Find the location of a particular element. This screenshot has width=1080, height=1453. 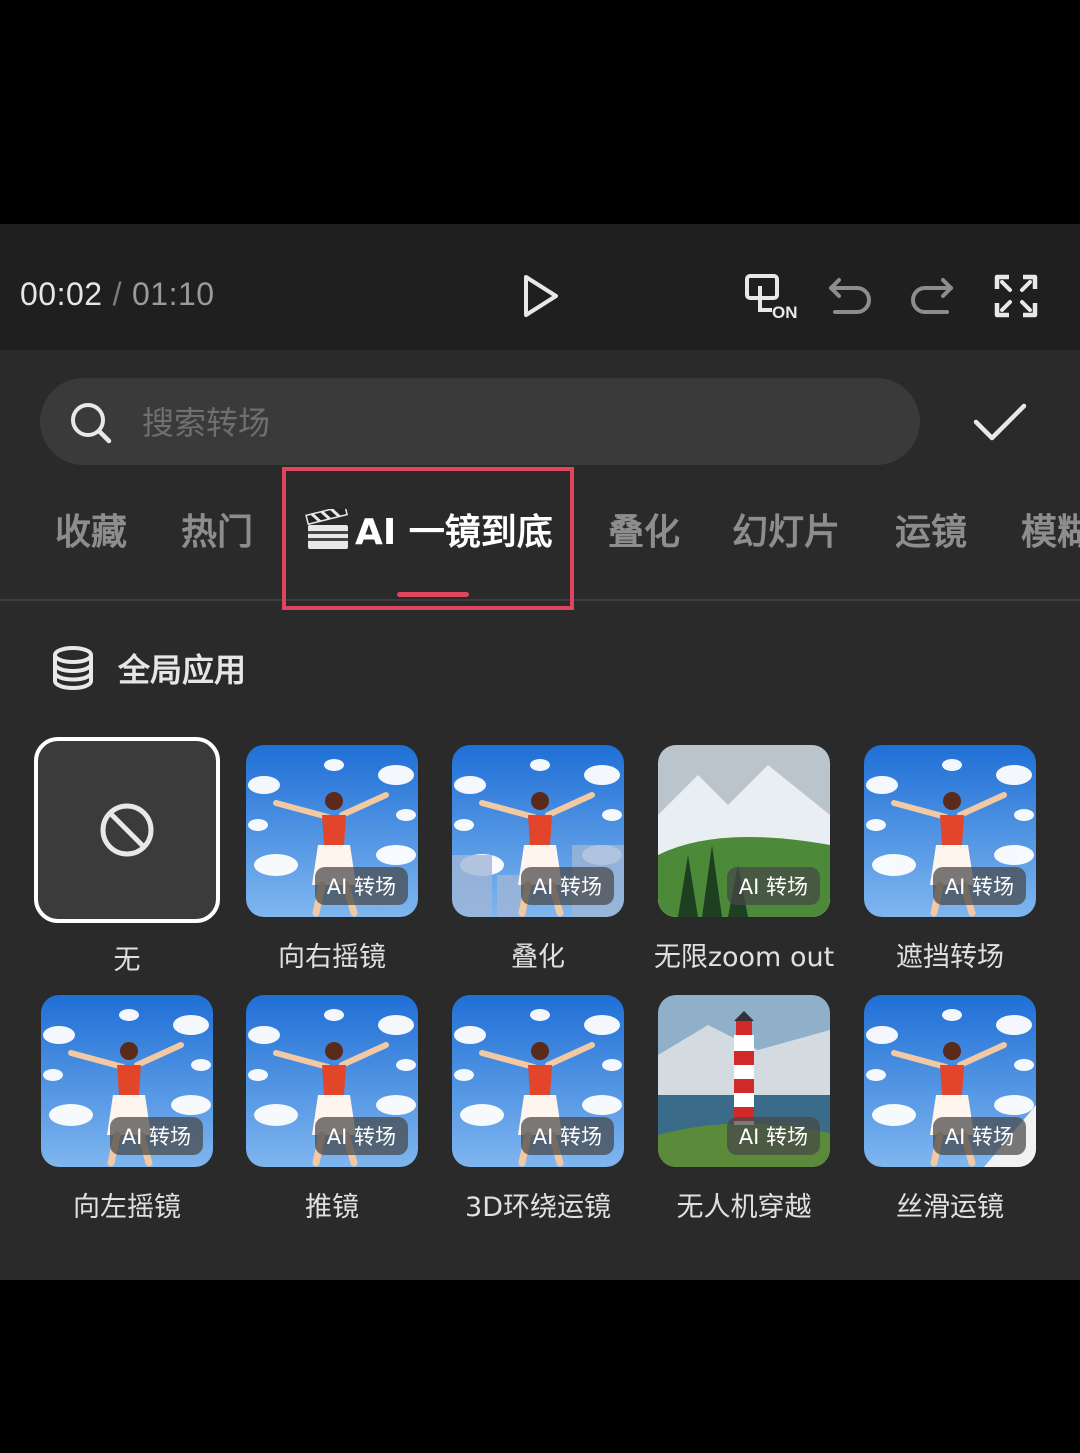

category-tabs: 收藏 热门 AI 一镜到底 叠化 幻灯片 运镜 模糊 is located at coordinates (540, 548).